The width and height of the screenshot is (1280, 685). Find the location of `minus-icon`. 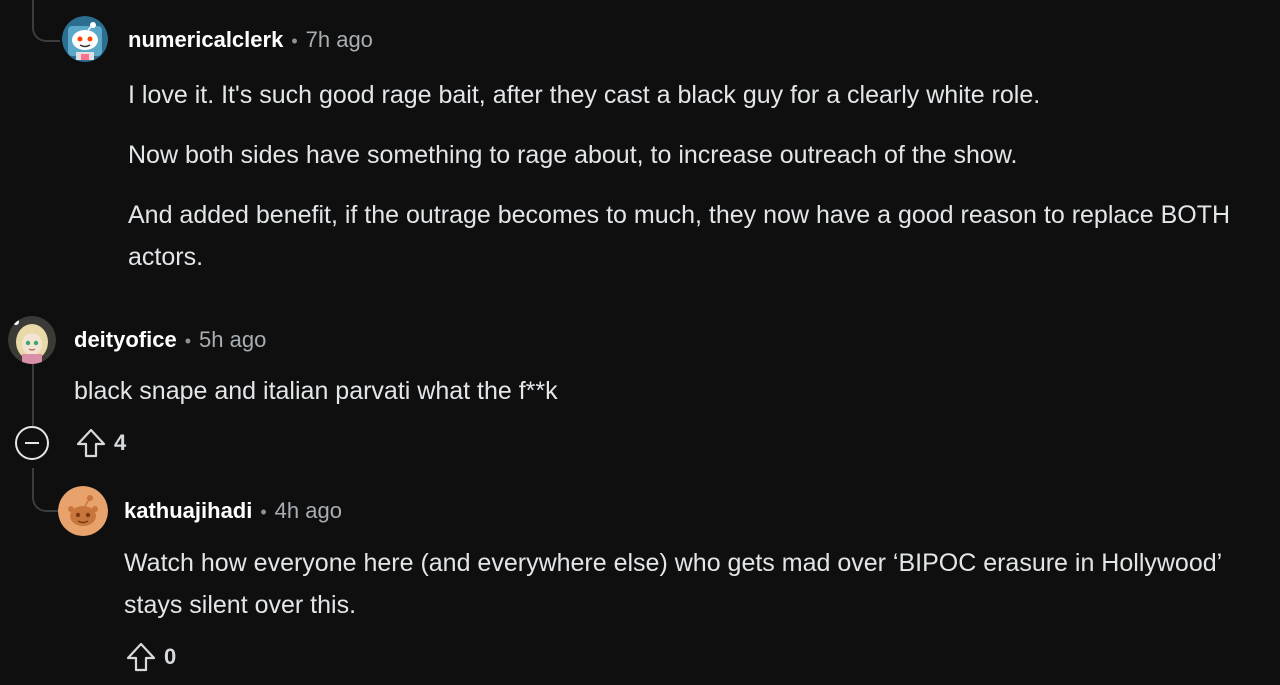

minus-icon is located at coordinates (32, 443).